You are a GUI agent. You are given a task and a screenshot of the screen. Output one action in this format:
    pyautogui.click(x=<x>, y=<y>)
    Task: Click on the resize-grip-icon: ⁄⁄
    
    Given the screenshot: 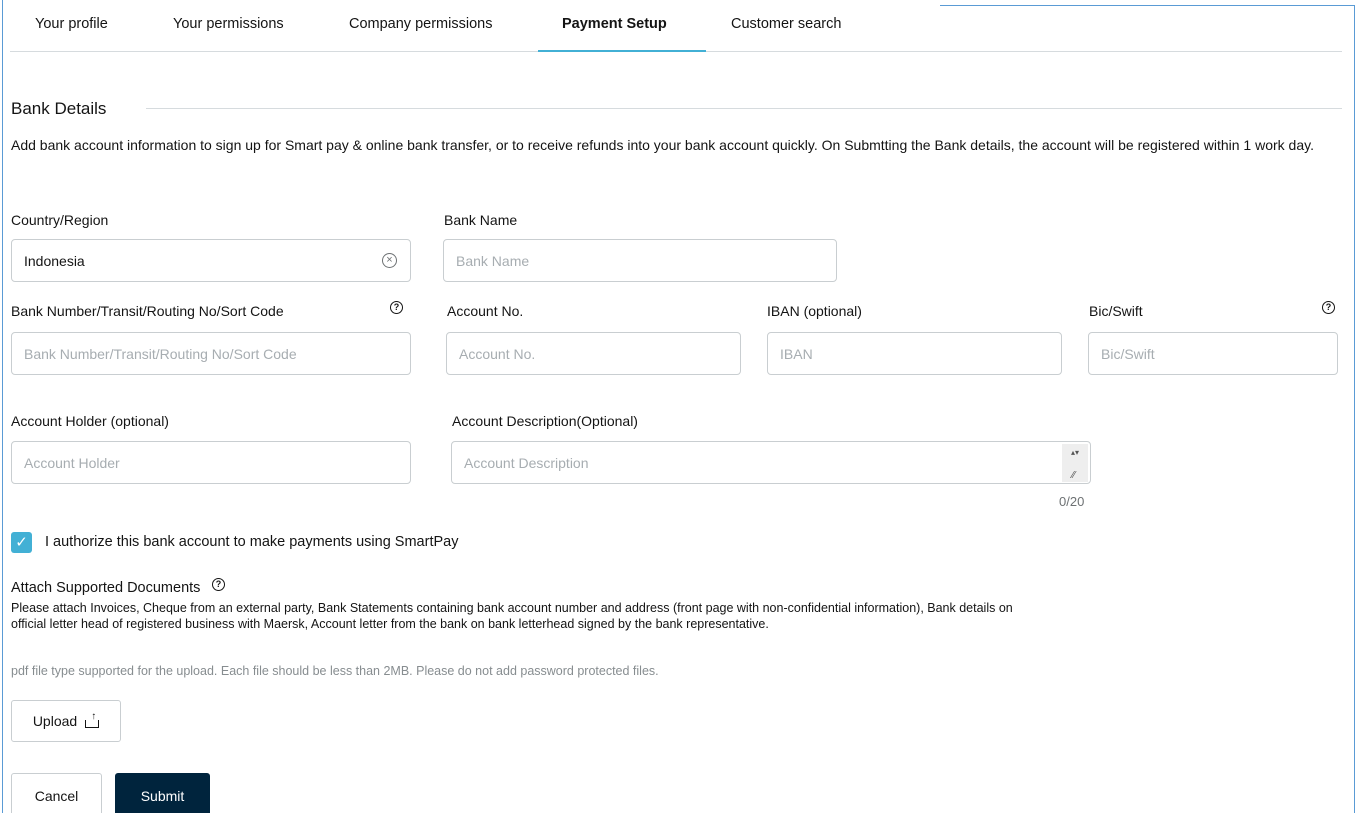 What is the action you would take?
    pyautogui.click(x=1073, y=475)
    